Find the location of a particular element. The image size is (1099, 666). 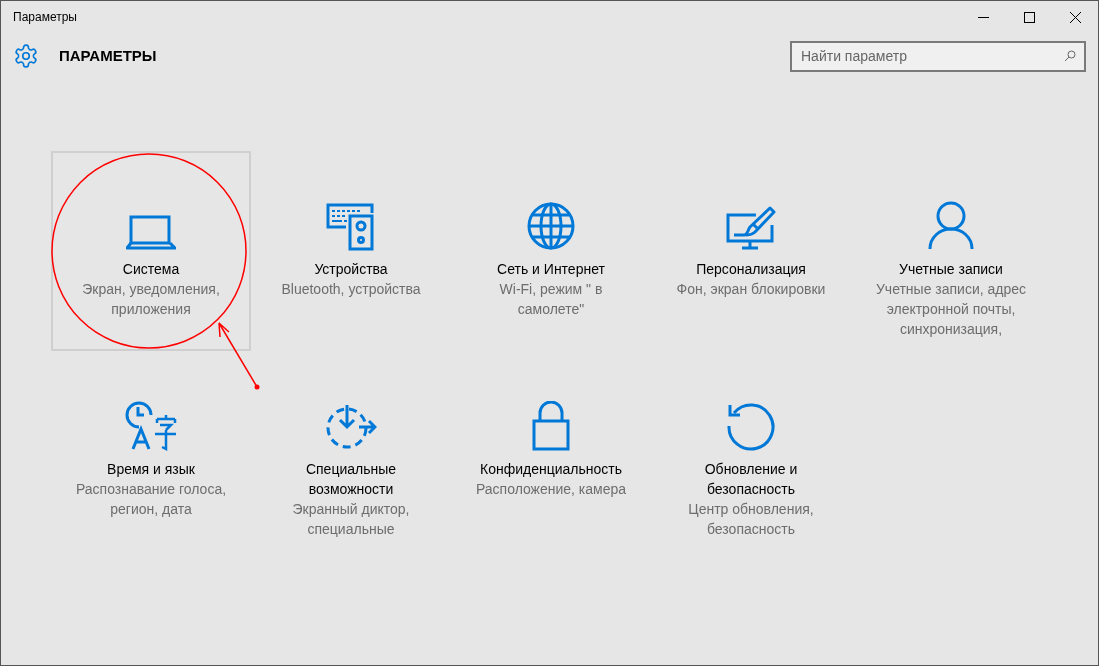

settings-tile: Конфиденциальность Расположение, камера is located at coordinates (551, 448).